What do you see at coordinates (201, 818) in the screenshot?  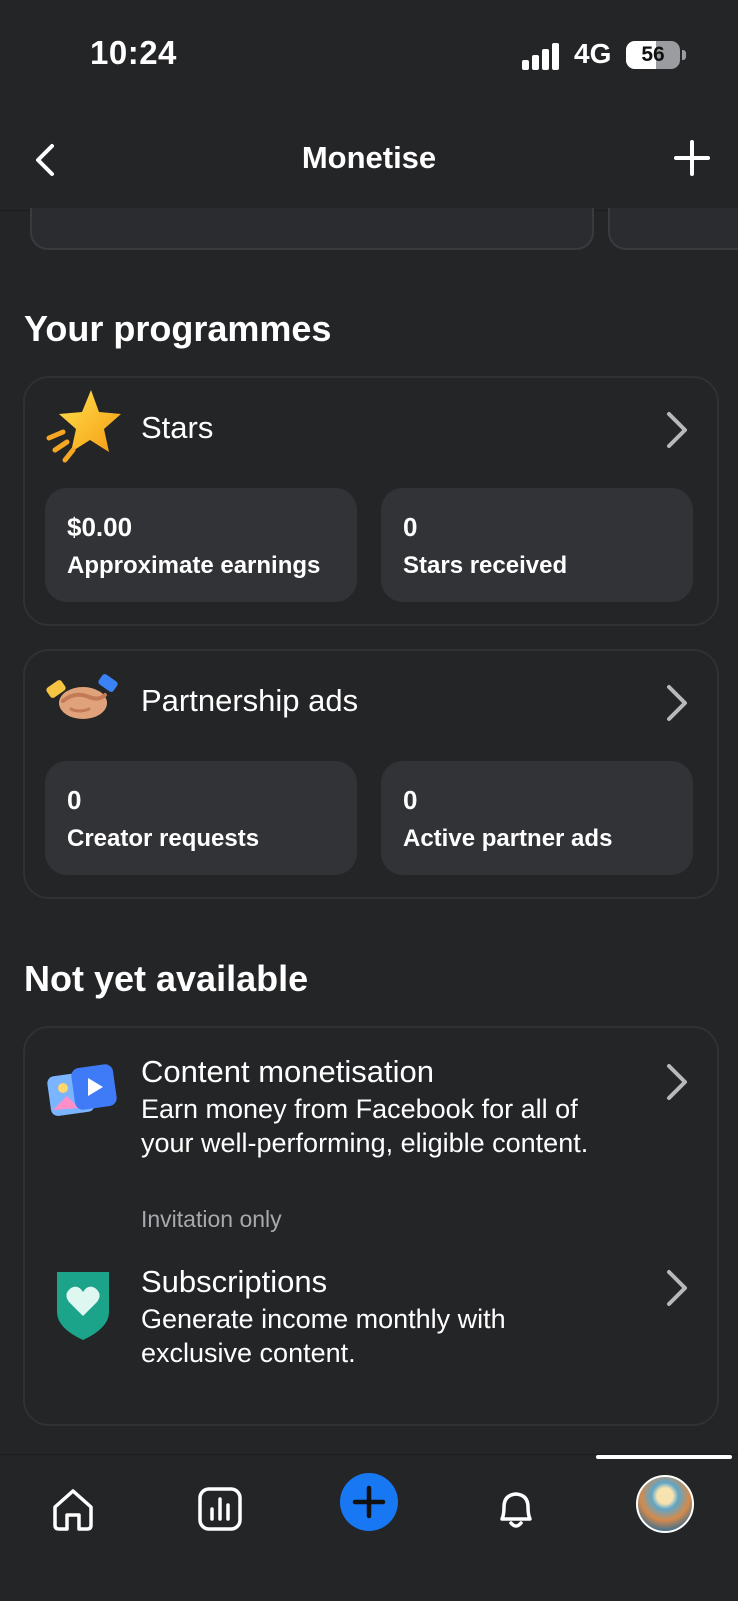 I see `stat-creator-requests: 0 Creator requests` at bounding box center [201, 818].